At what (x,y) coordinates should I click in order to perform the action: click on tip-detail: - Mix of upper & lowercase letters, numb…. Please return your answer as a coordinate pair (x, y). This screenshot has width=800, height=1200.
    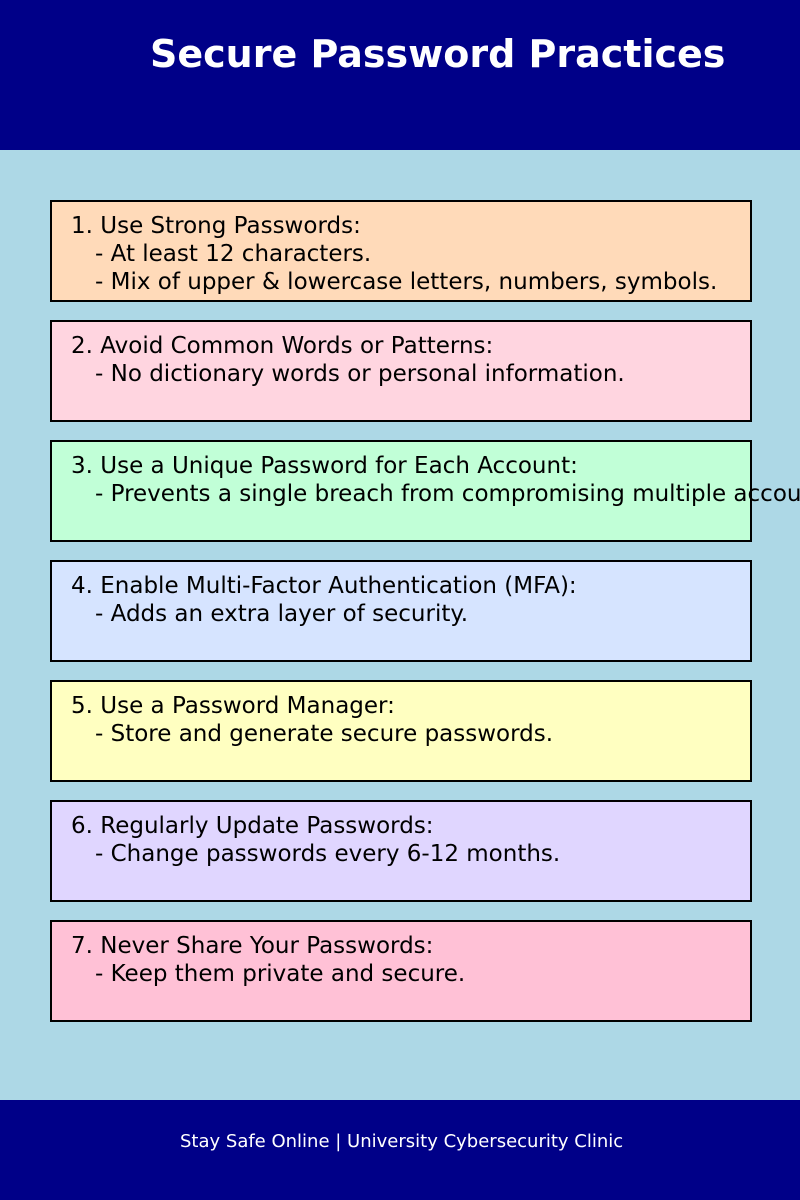
    Looking at the image, I should click on (406, 282).